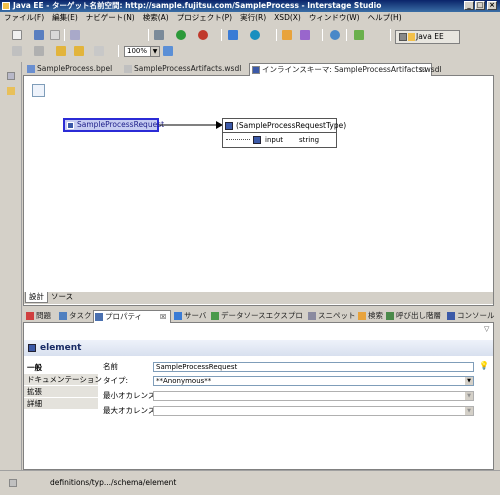 The width and height of the screenshot is (500, 495). Describe the element at coordinates (253, 18) in the screenshot. I see `menu-run: 実行(R)` at that location.